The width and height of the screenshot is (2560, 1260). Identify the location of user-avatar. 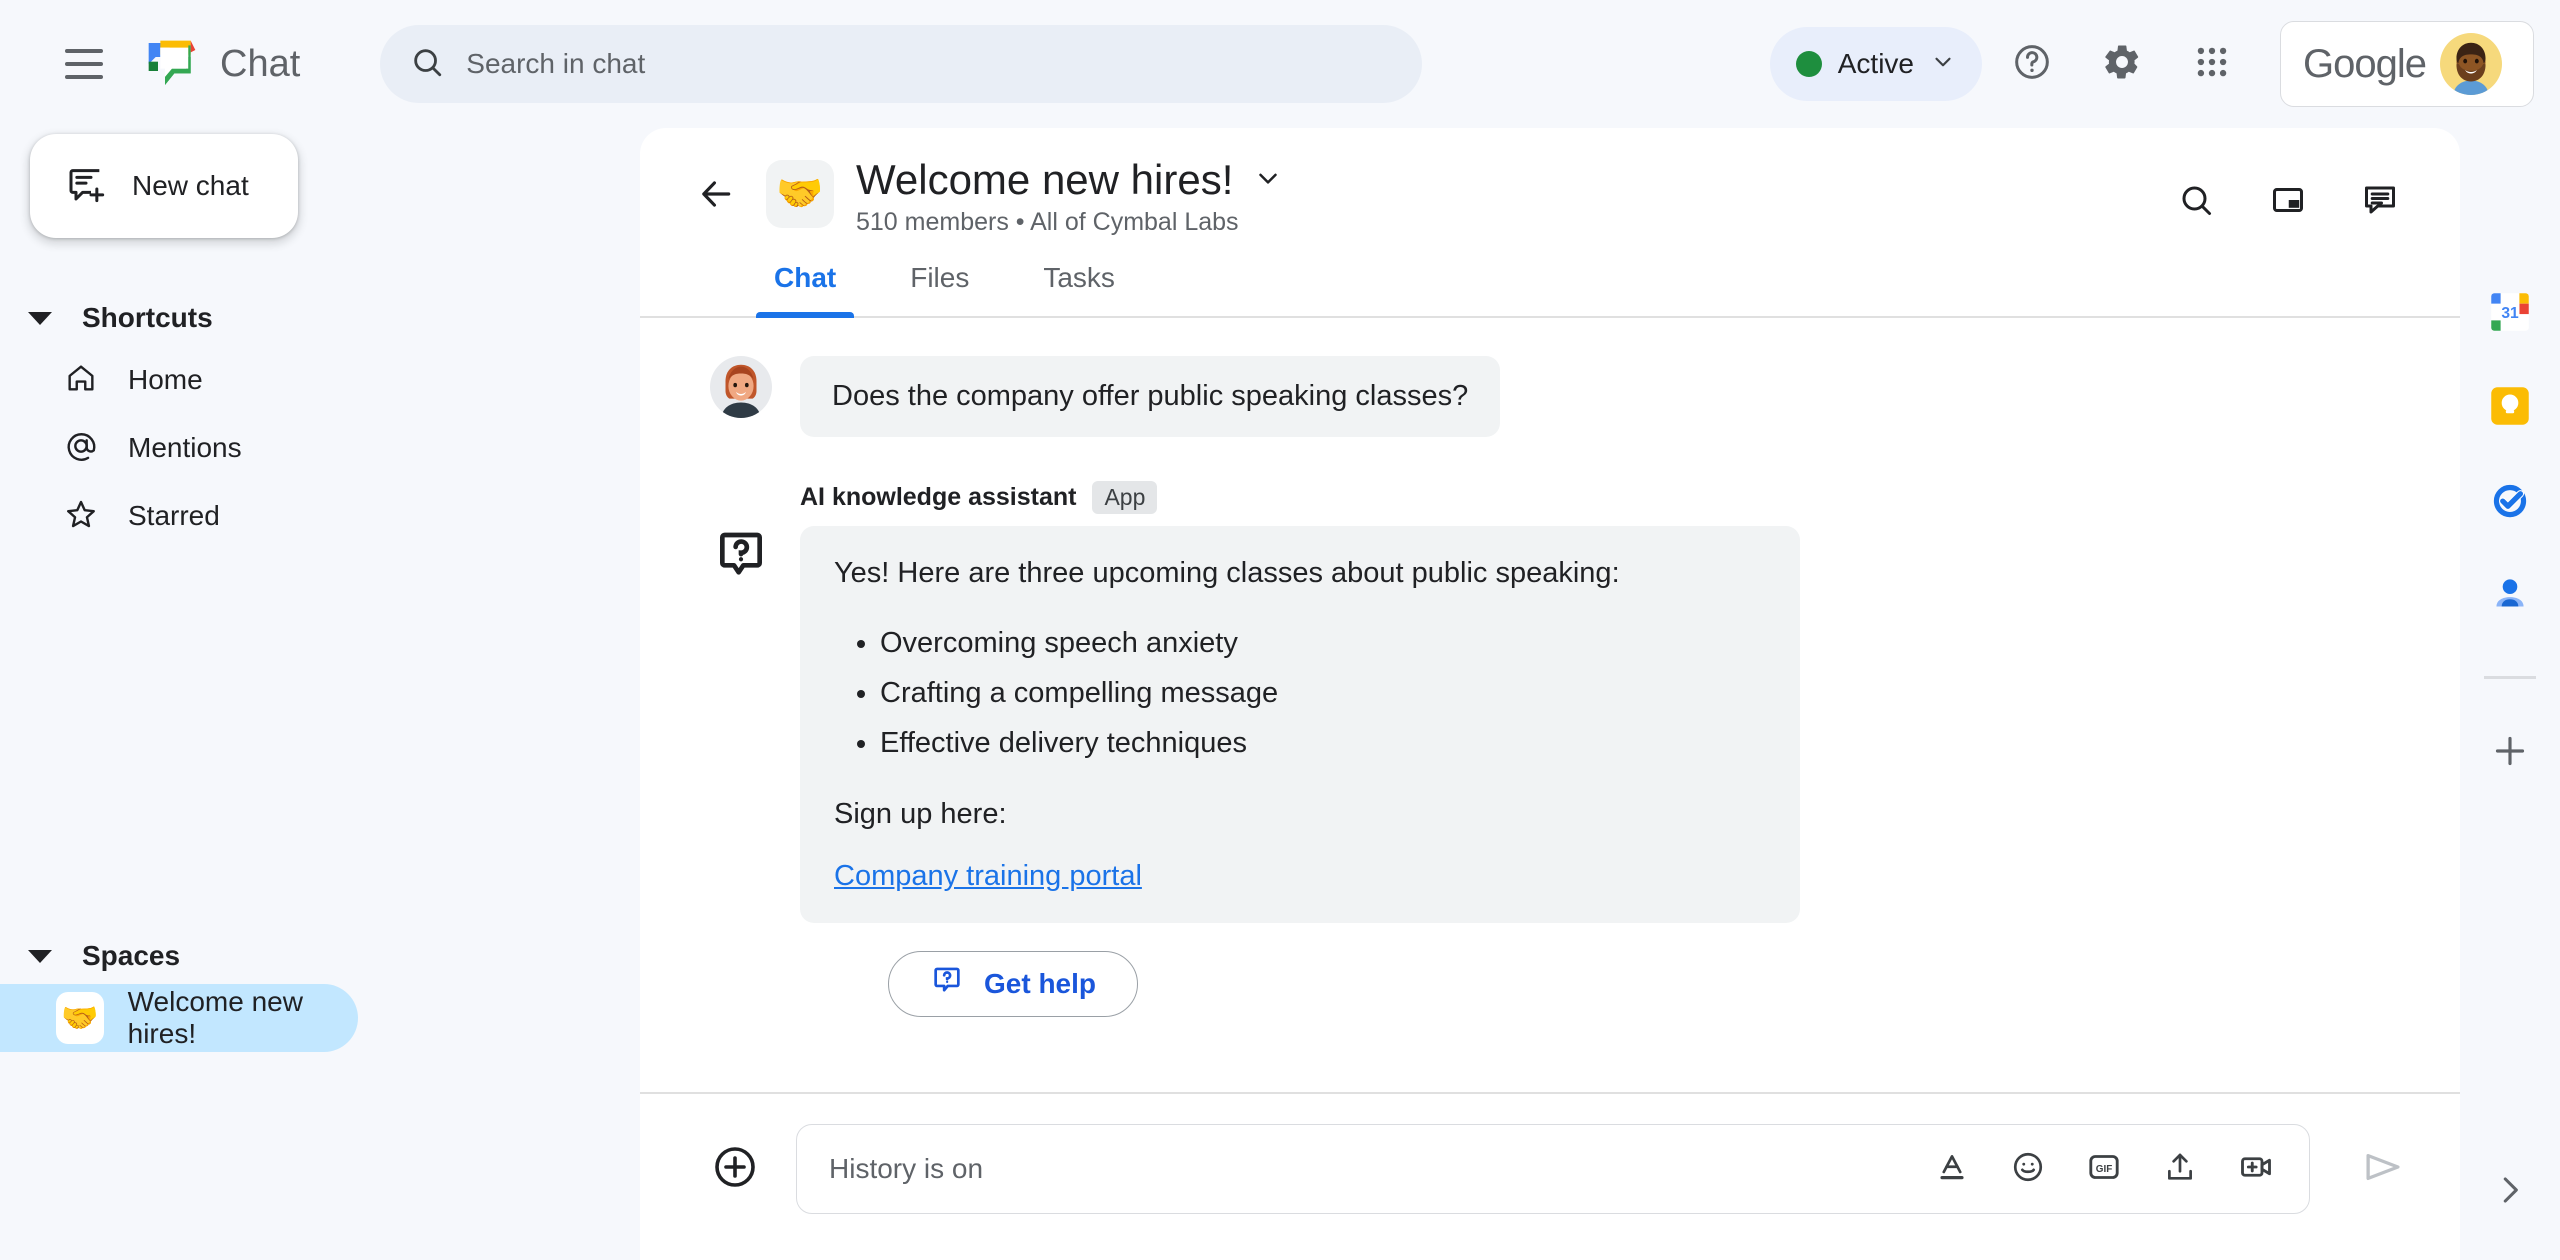
(741, 387).